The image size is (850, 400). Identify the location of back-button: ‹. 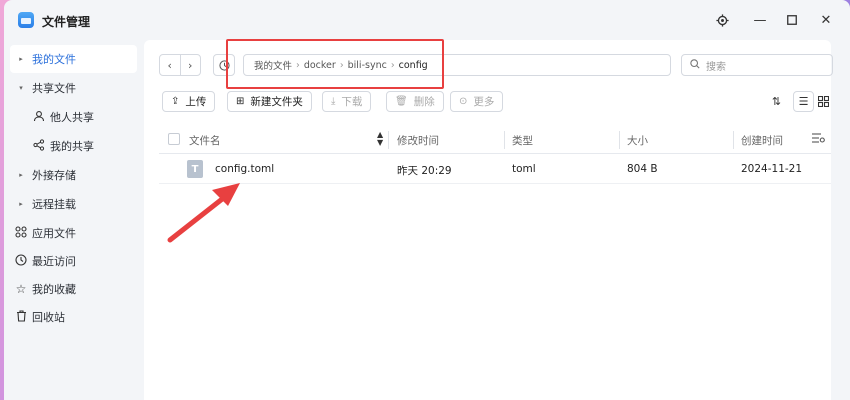
(170, 65).